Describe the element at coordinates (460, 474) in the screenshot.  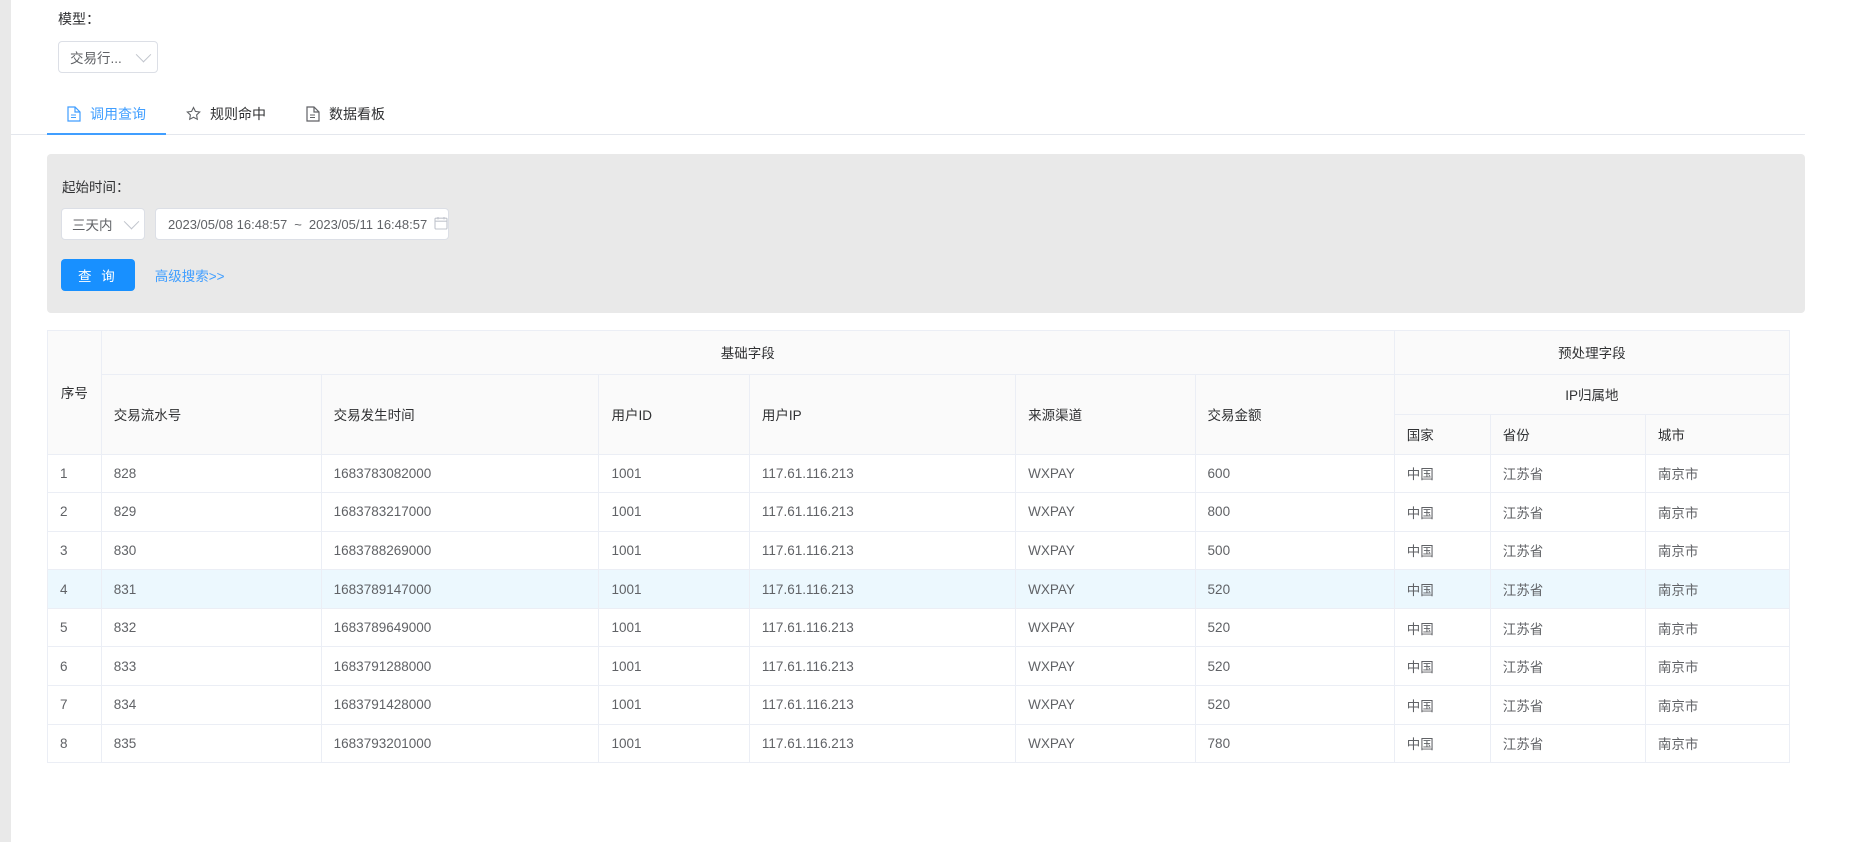
I see `cell-time: 1683783082000` at that location.